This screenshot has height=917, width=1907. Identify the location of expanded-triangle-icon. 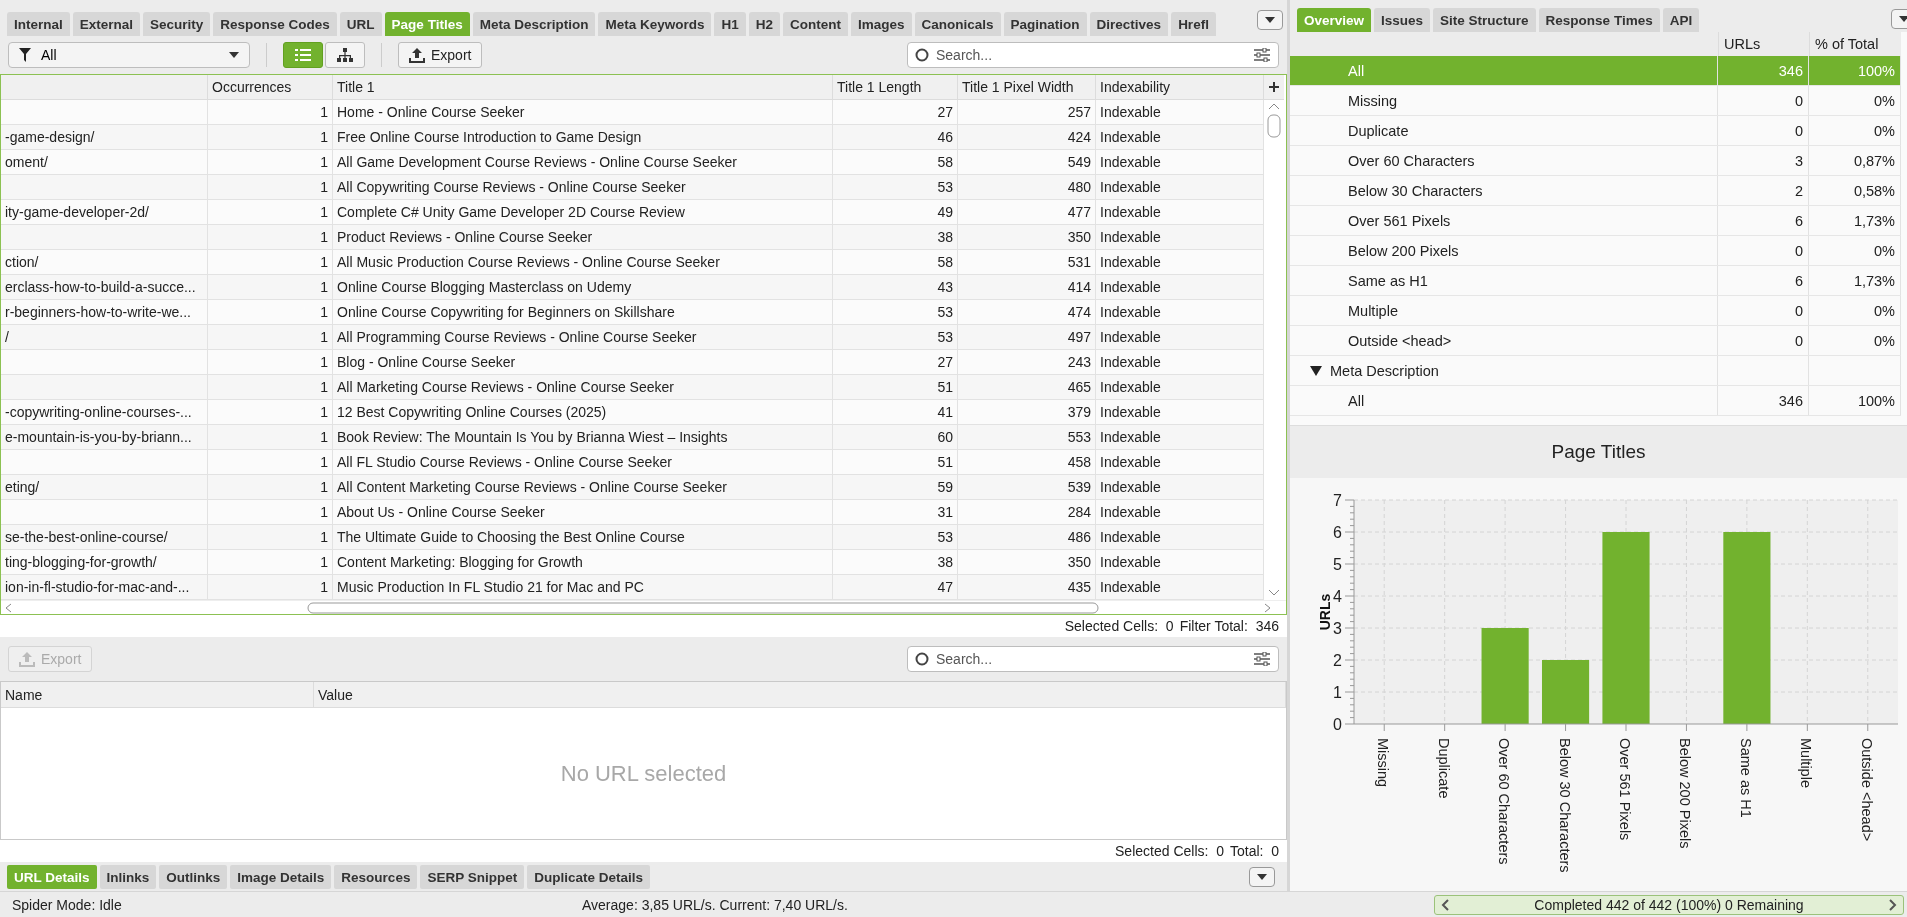
(1316, 370).